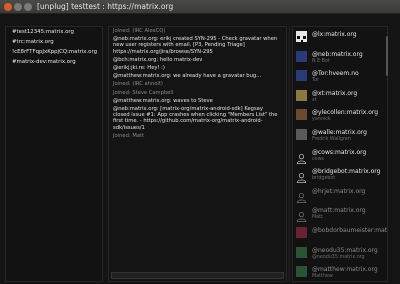 The height and width of the screenshot is (284, 400). Describe the element at coordinates (289, 154) in the screenshot. I see `pane-divider` at that location.